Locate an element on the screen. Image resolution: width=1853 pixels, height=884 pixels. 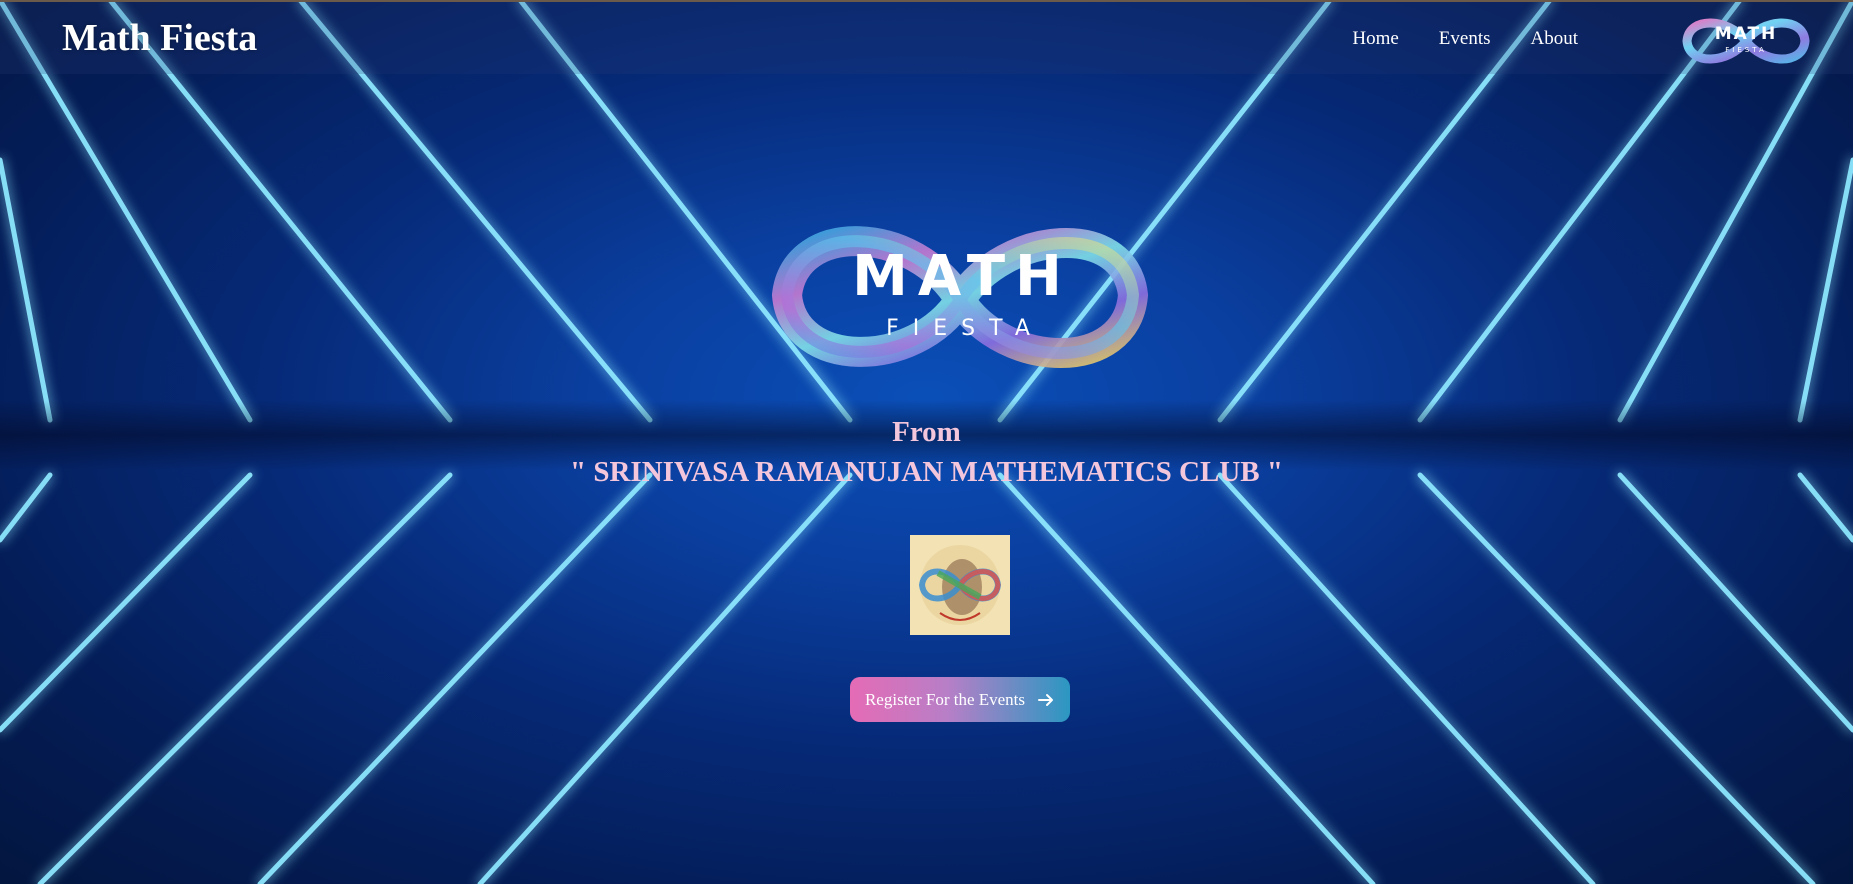
register-button: Register For the Events is located at coordinates (960, 699).